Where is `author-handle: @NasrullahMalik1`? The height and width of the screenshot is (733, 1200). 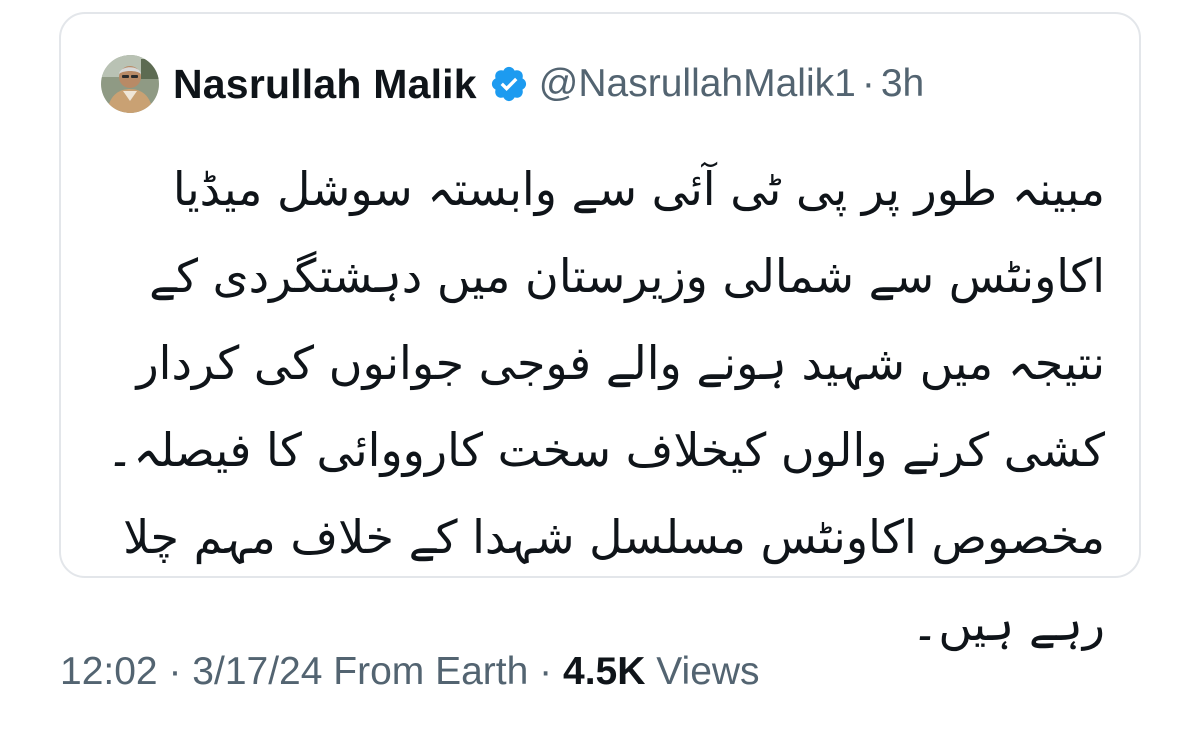
author-handle: @NasrullahMalik1 is located at coordinates (697, 84).